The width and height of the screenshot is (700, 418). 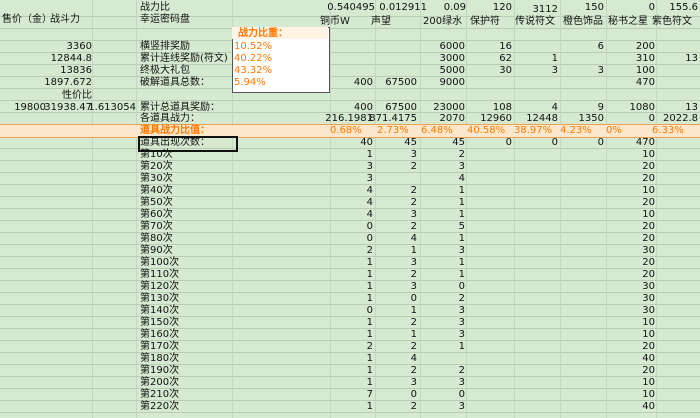 I want to click on draw-label: 第10次, so click(x=156, y=155).